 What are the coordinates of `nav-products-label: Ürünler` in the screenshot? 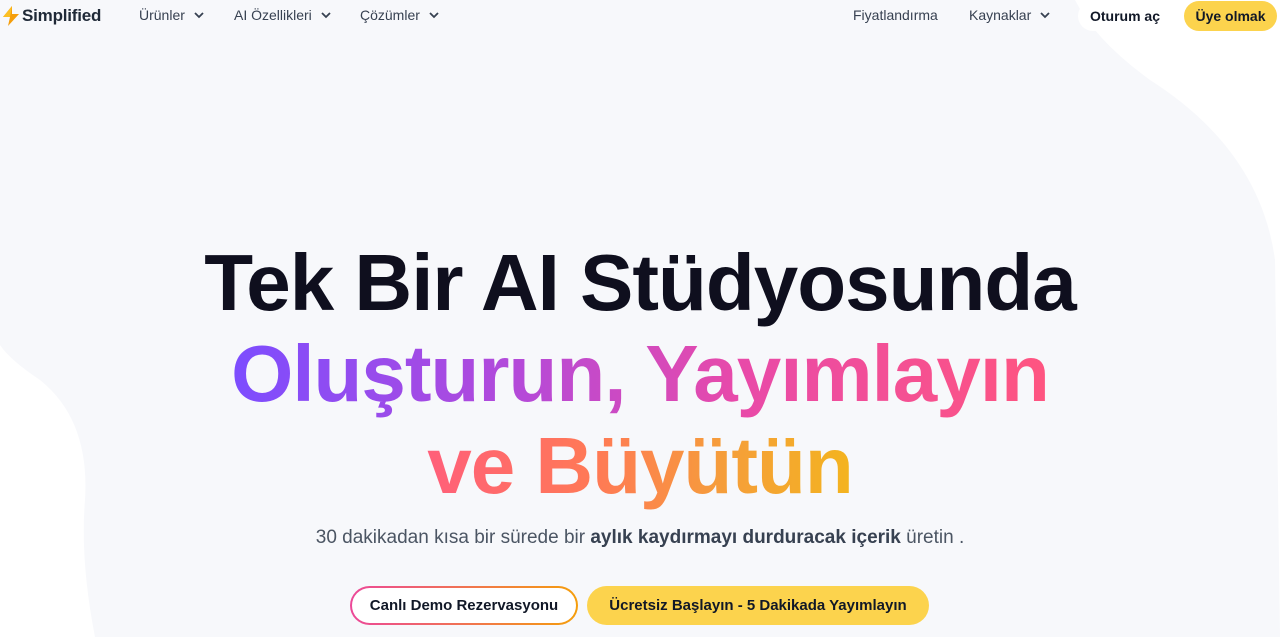 It's located at (162, 15).